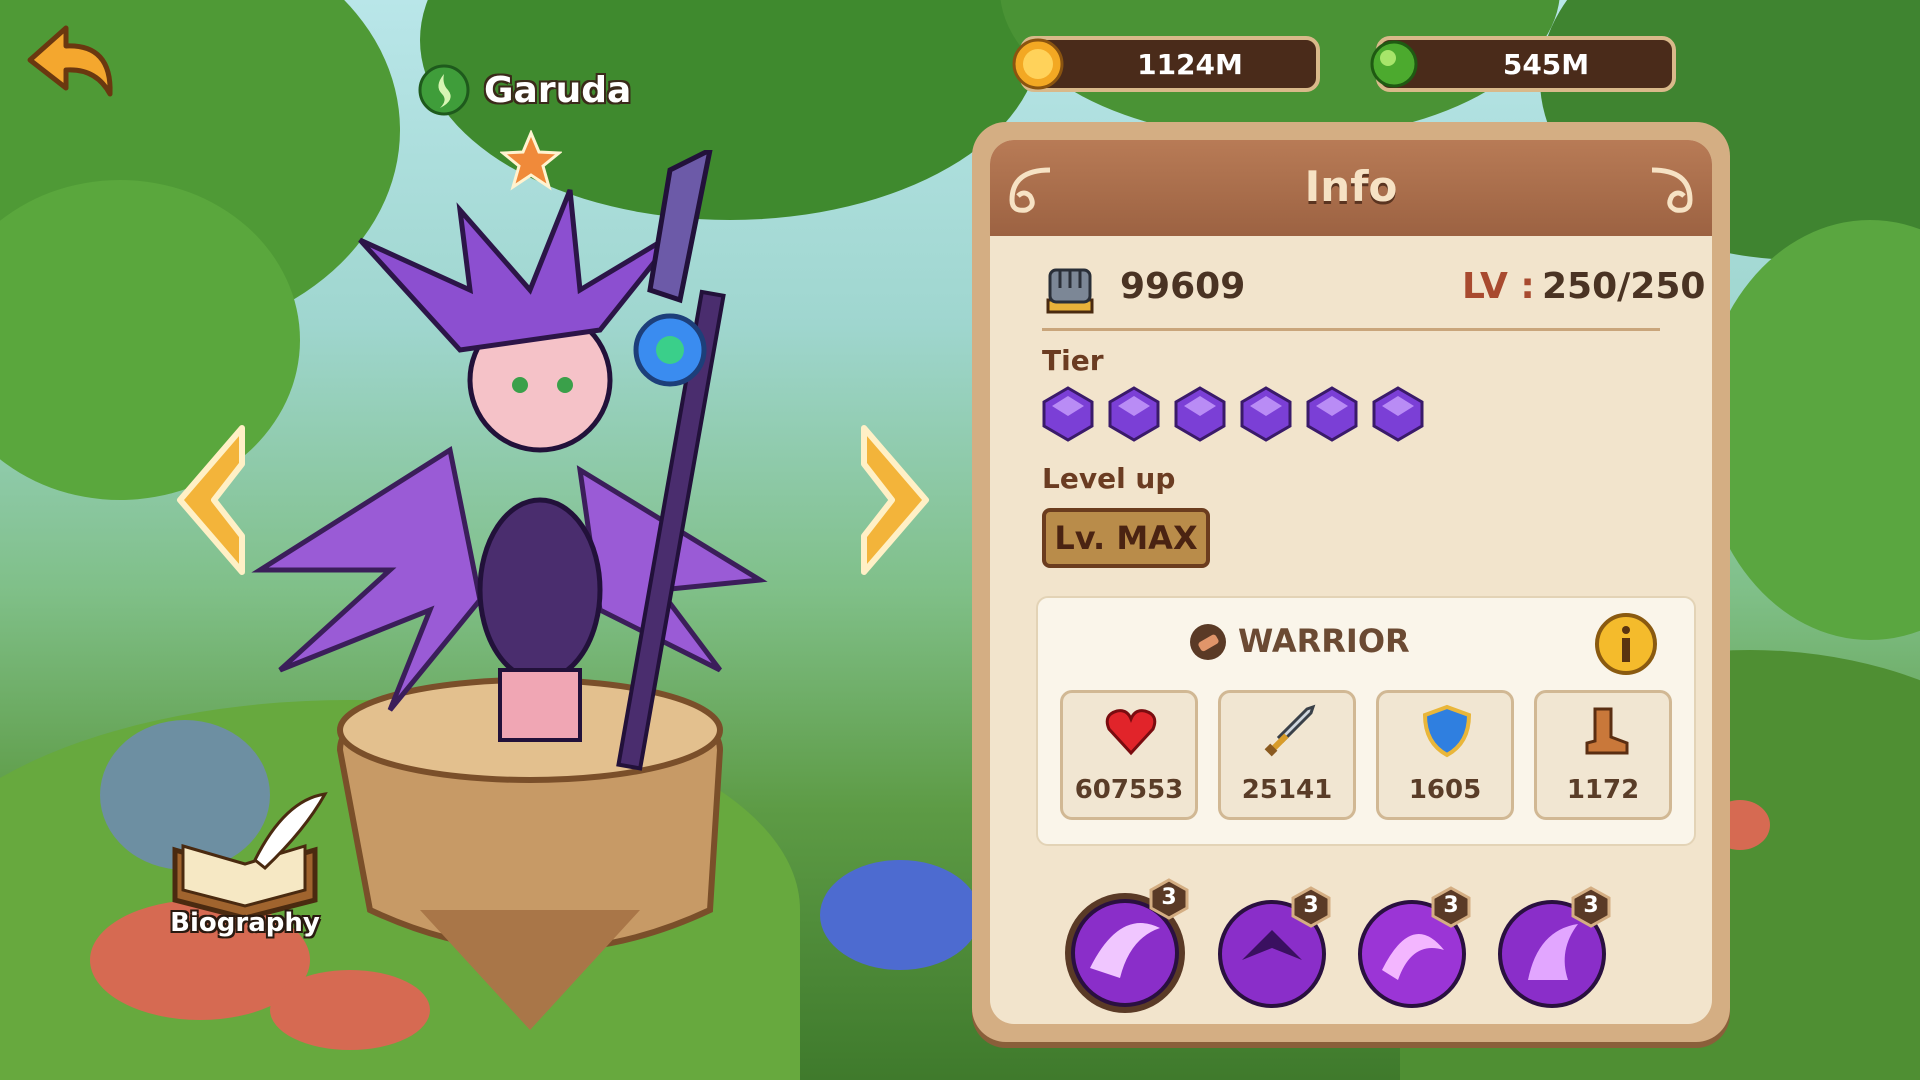 This screenshot has width=1920, height=1080. Describe the element at coordinates (250, 856) in the screenshot. I see `book-quill-icon` at that location.